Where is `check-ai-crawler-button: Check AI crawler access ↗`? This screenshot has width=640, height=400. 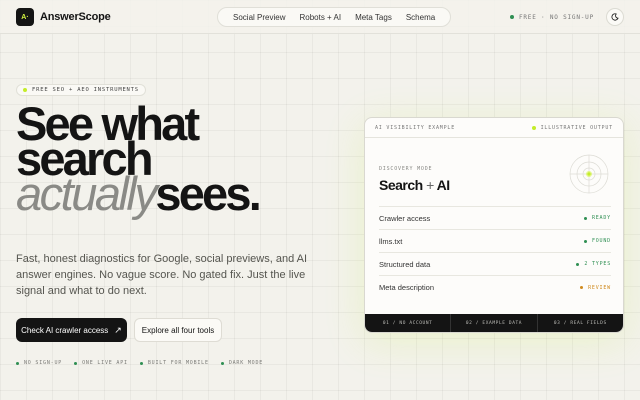 check-ai-crawler-button: Check AI crawler access ↗ is located at coordinates (71, 330).